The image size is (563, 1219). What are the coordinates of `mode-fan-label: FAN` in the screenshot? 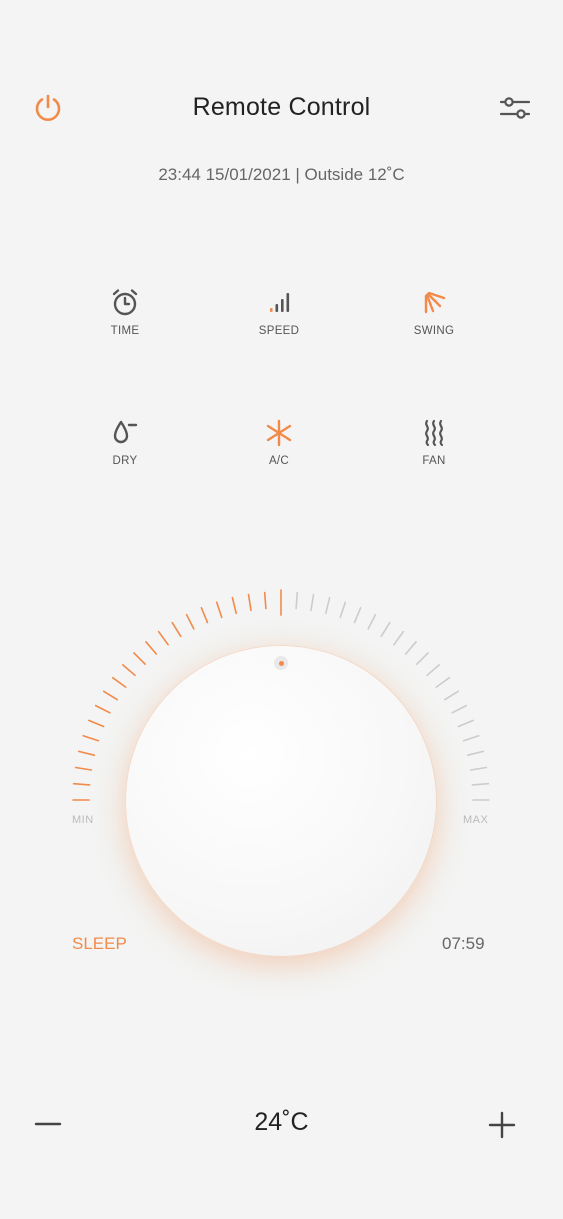 It's located at (434, 461).